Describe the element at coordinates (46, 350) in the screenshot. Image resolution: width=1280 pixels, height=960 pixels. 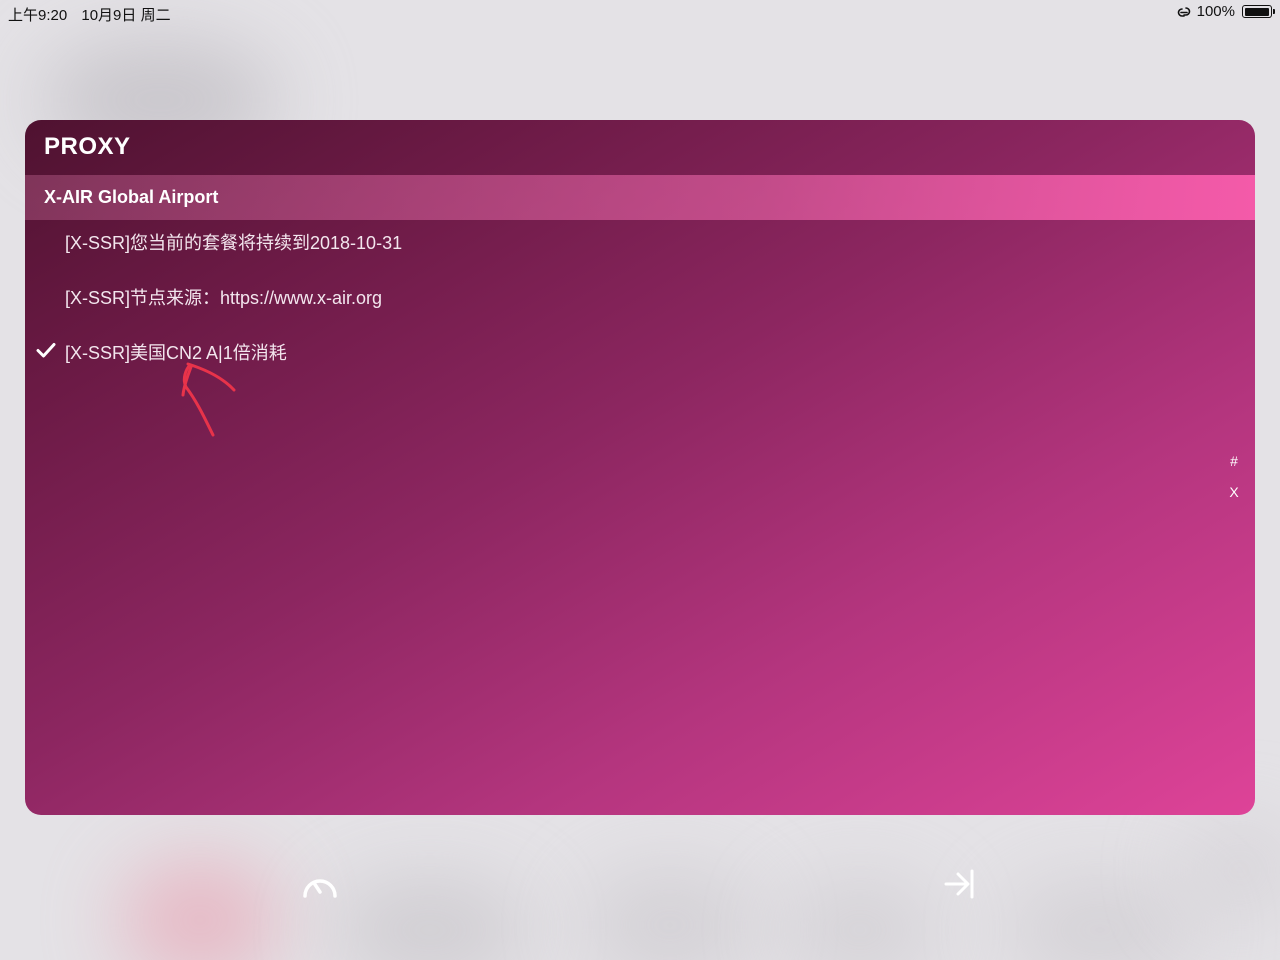
I see `checkmark-icon` at that location.